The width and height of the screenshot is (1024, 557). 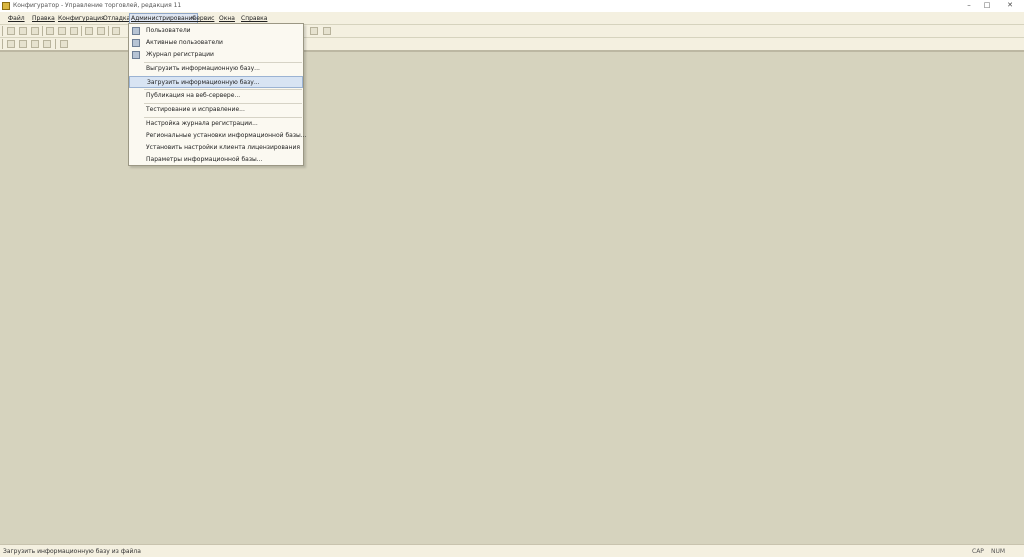 What do you see at coordinates (1010, 5) in the screenshot?
I see `close-button: ✕` at bounding box center [1010, 5].